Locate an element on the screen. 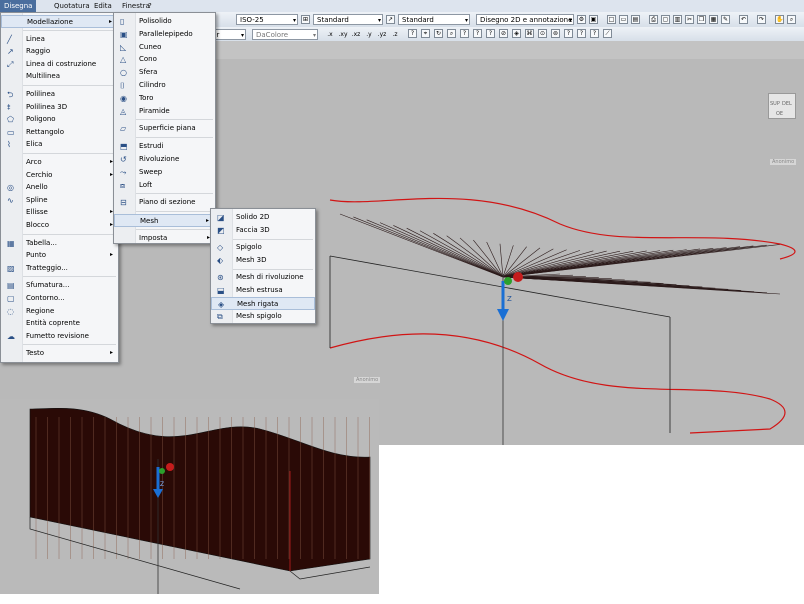  menu-item-solido-2d: ◪ Solido 2D is located at coordinates (263, 217).